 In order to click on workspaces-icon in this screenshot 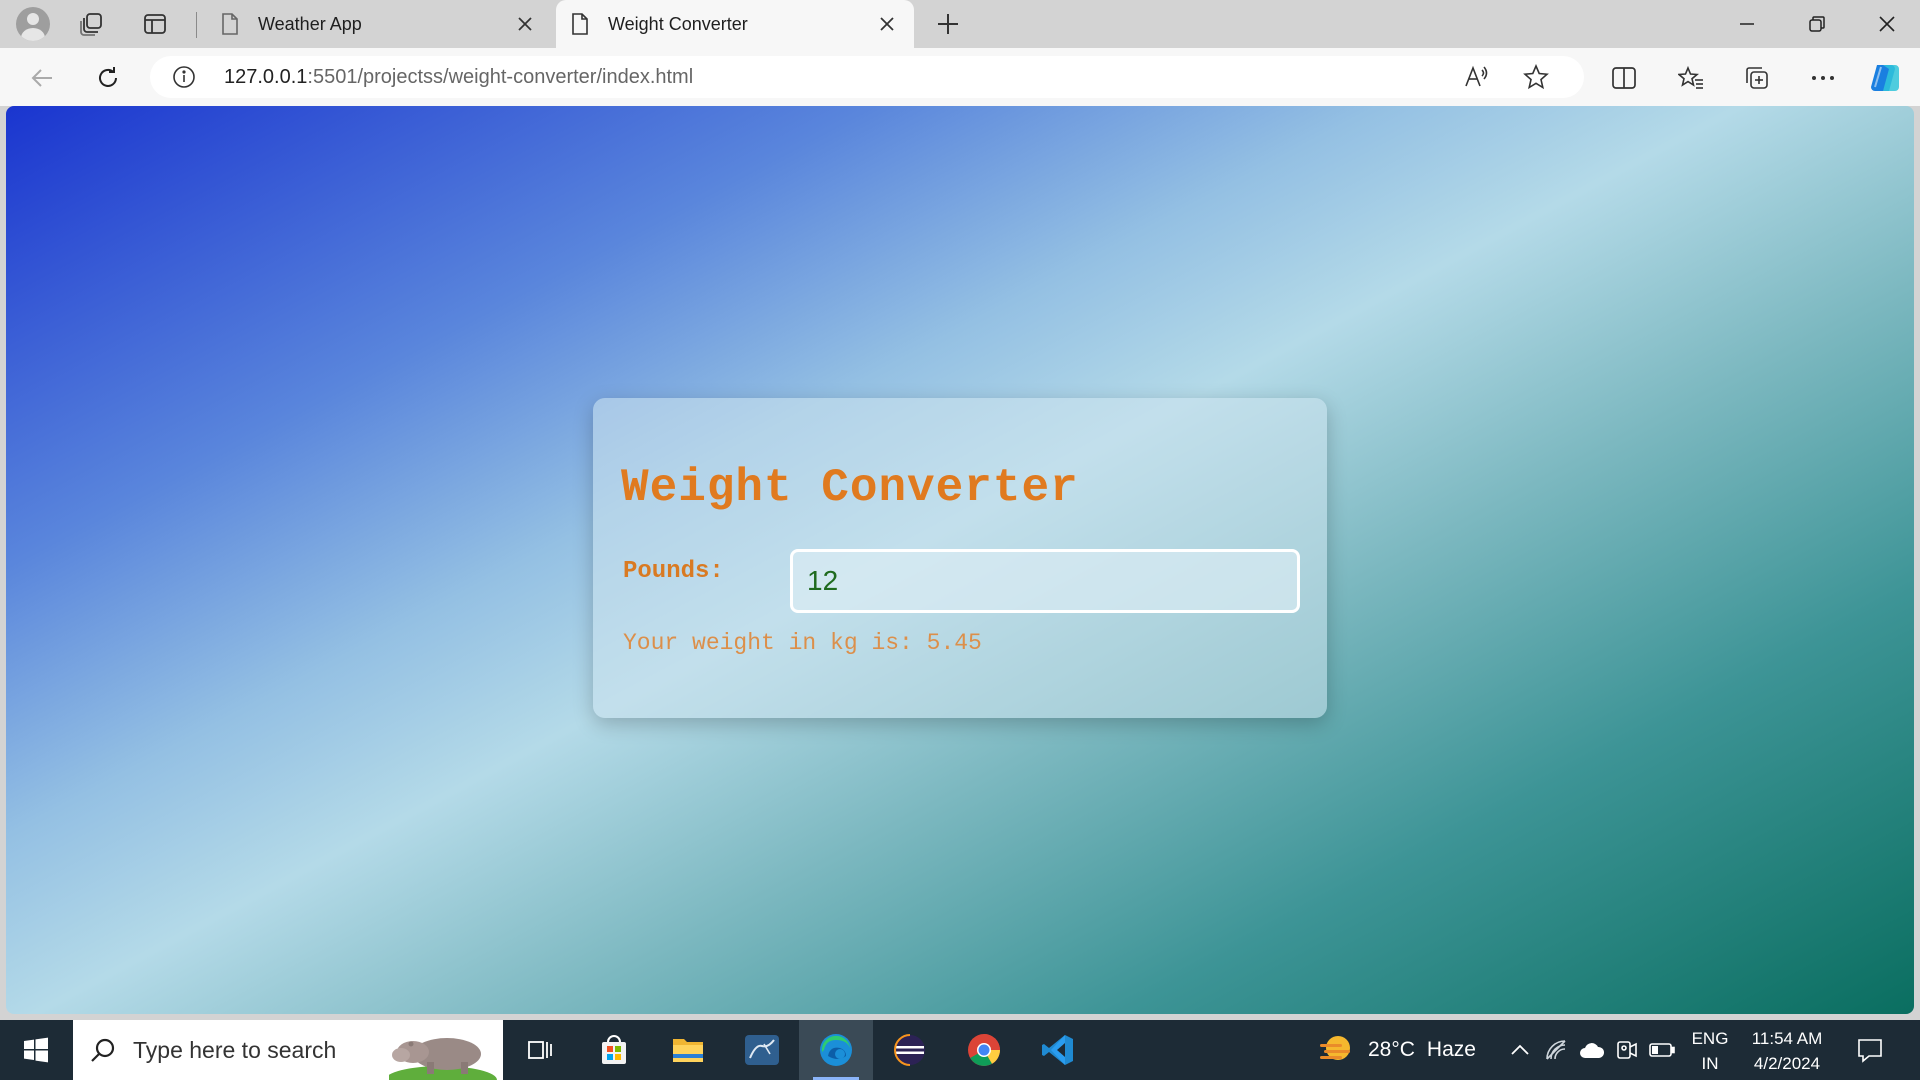, I will do `click(92, 24)`.